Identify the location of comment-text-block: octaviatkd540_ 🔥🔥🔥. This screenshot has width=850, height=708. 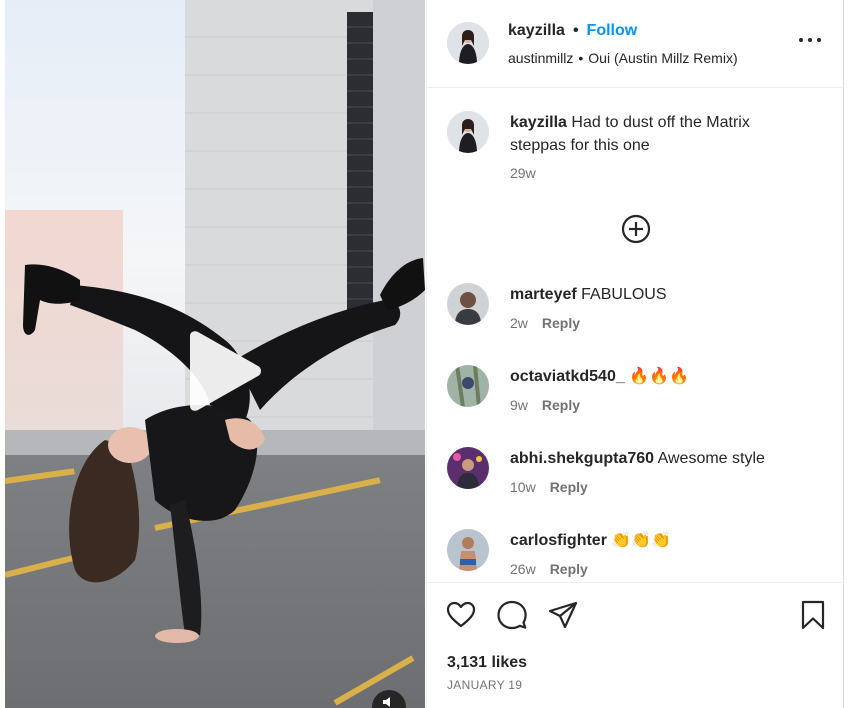
(660, 376).